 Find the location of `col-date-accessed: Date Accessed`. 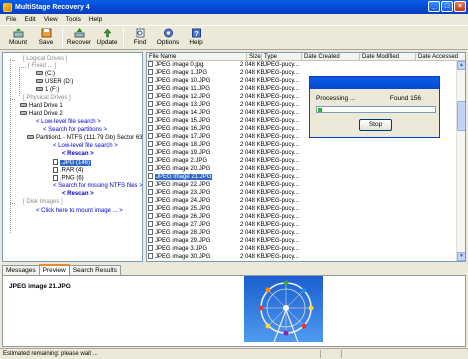

col-date-accessed: Date Accessed is located at coordinates (440, 57).